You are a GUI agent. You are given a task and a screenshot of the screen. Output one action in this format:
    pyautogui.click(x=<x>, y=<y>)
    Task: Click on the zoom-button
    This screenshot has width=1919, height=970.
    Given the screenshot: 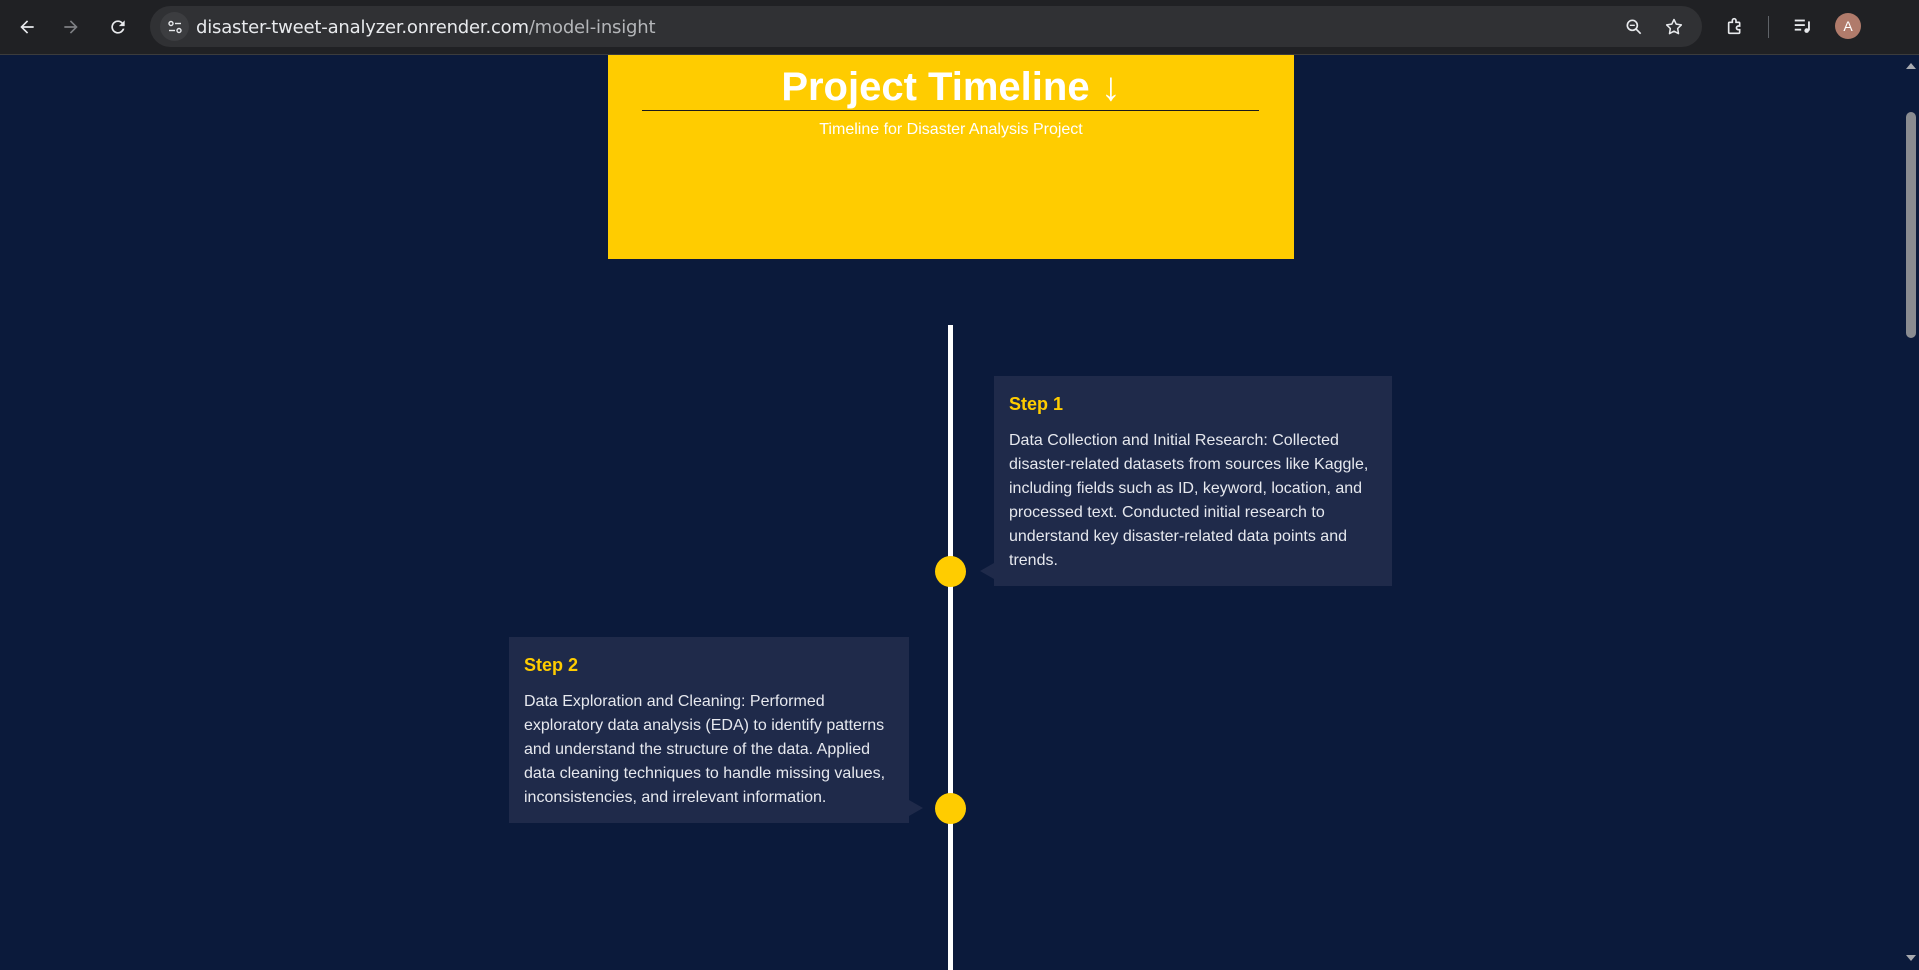 What is the action you would take?
    pyautogui.click(x=1634, y=27)
    